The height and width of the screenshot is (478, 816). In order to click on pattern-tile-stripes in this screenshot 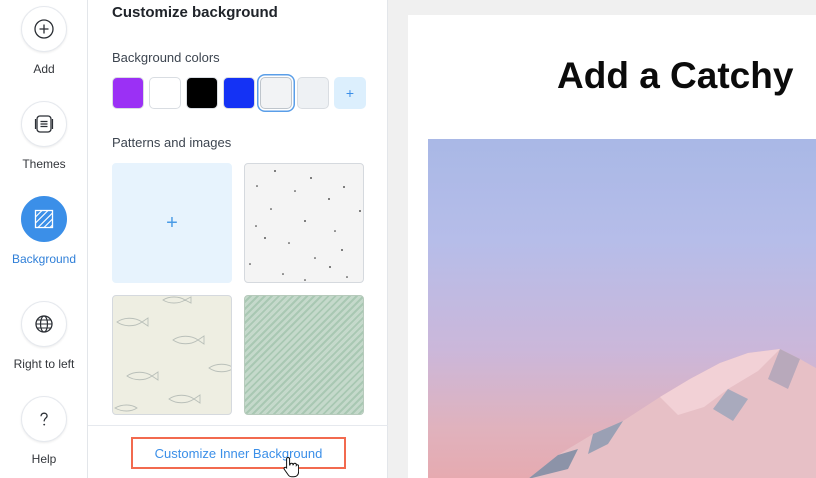, I will do `click(304, 355)`.